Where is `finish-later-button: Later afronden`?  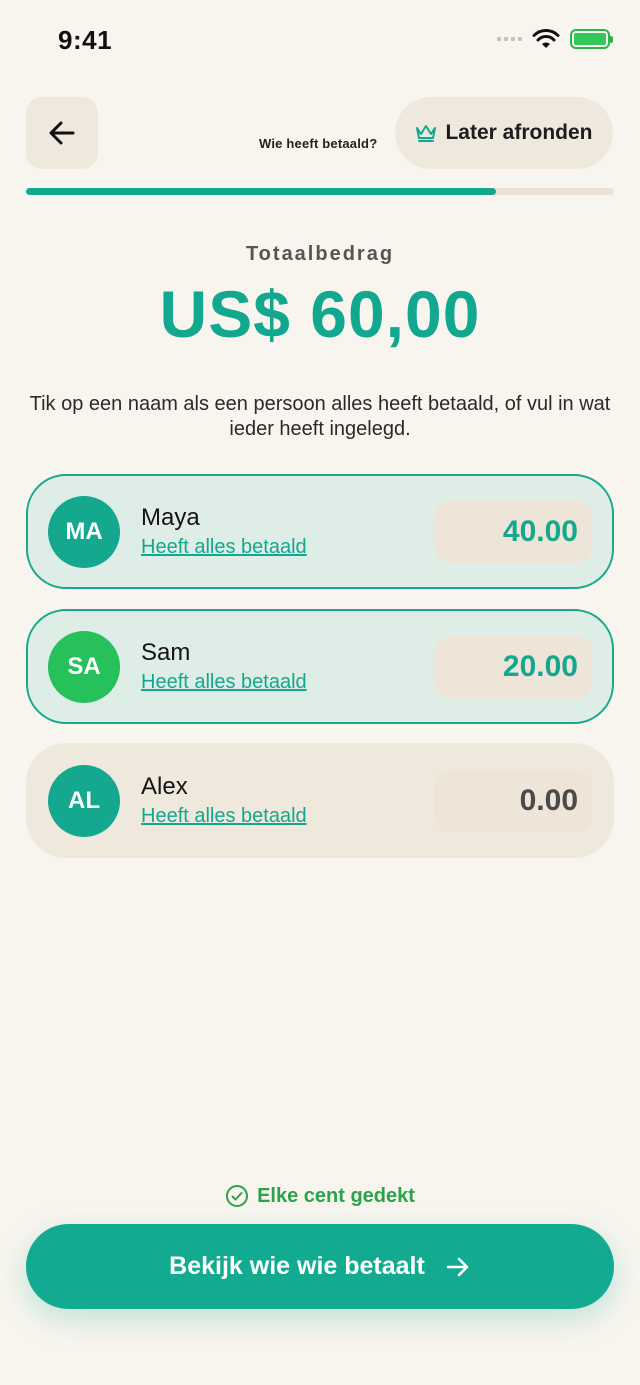
finish-later-button: Later afronden is located at coordinates (504, 133).